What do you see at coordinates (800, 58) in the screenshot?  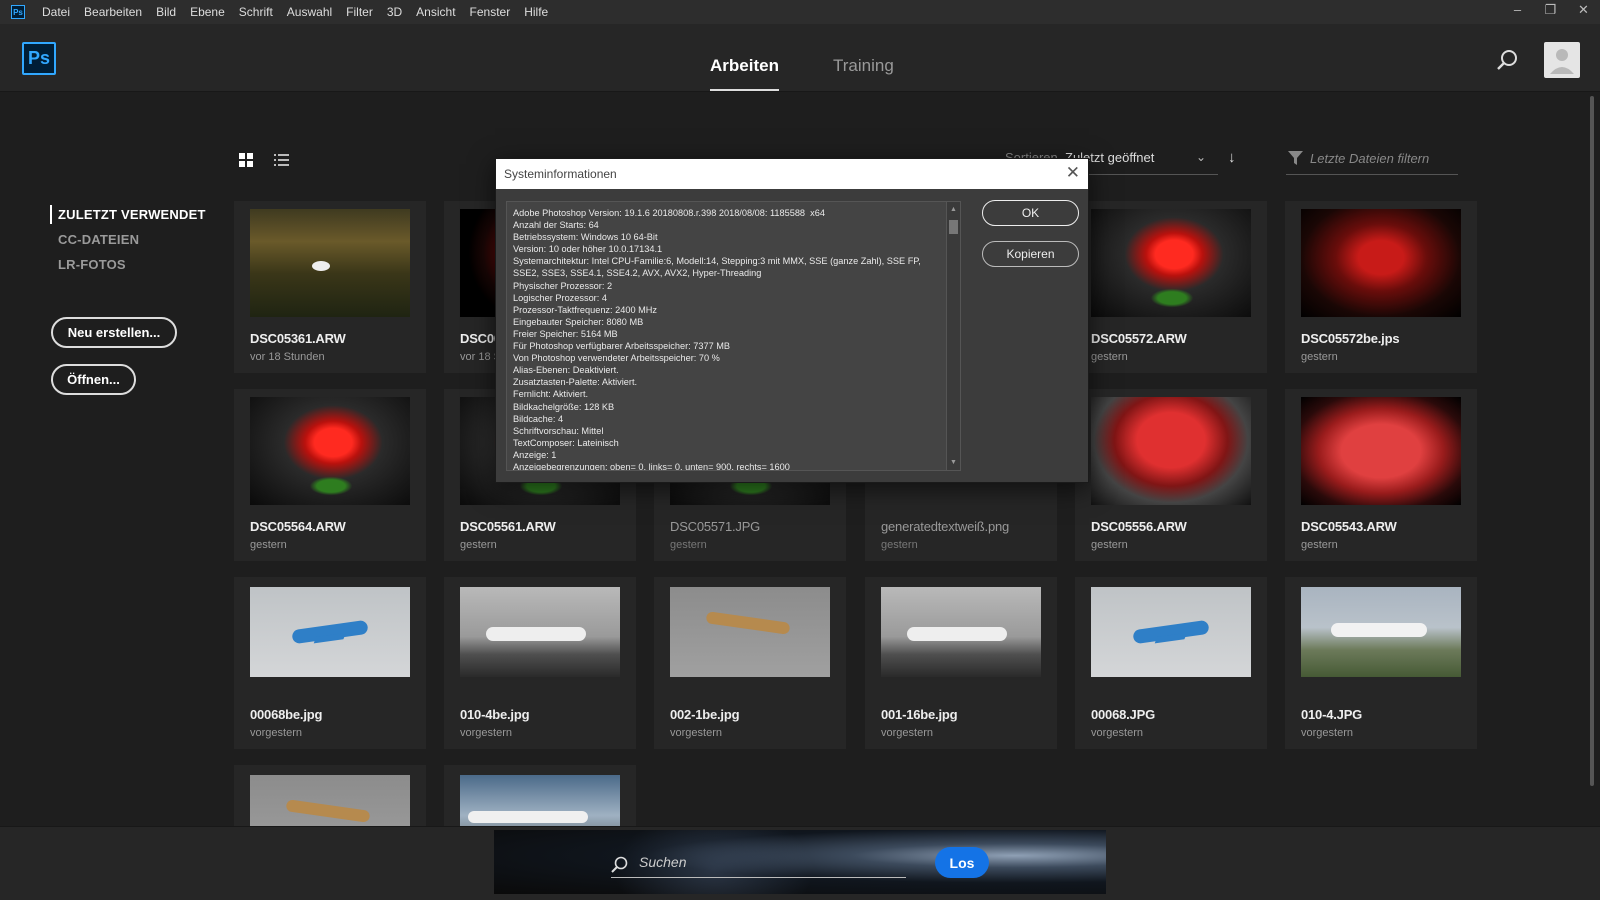 I see `home-header: Ps Arbeiten Training` at bounding box center [800, 58].